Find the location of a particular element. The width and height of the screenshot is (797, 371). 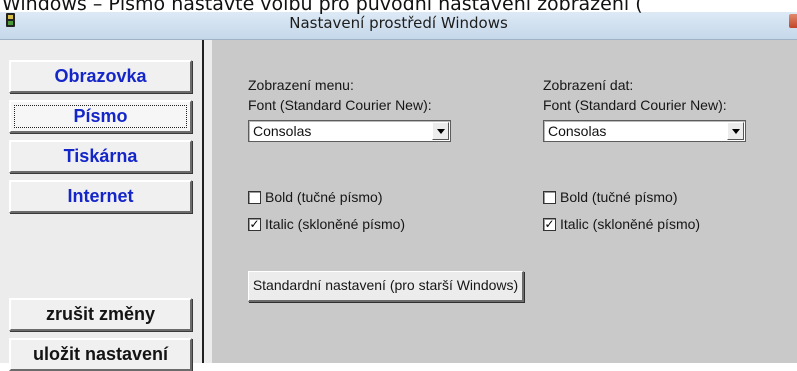

nav-button-pismo: Písmo is located at coordinates (100, 116).